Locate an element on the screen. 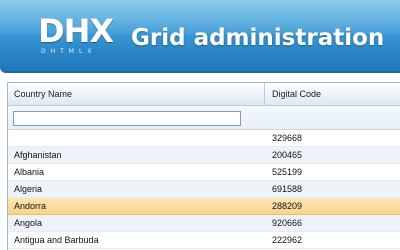  cell-country-name: Andorra is located at coordinates (136, 206).